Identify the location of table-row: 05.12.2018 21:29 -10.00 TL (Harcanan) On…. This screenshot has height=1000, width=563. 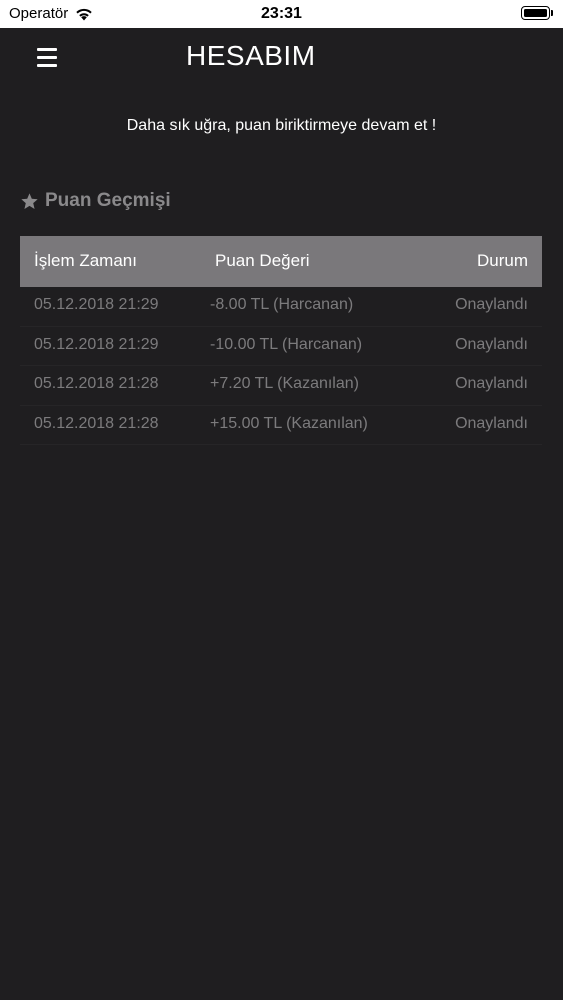
(281, 346).